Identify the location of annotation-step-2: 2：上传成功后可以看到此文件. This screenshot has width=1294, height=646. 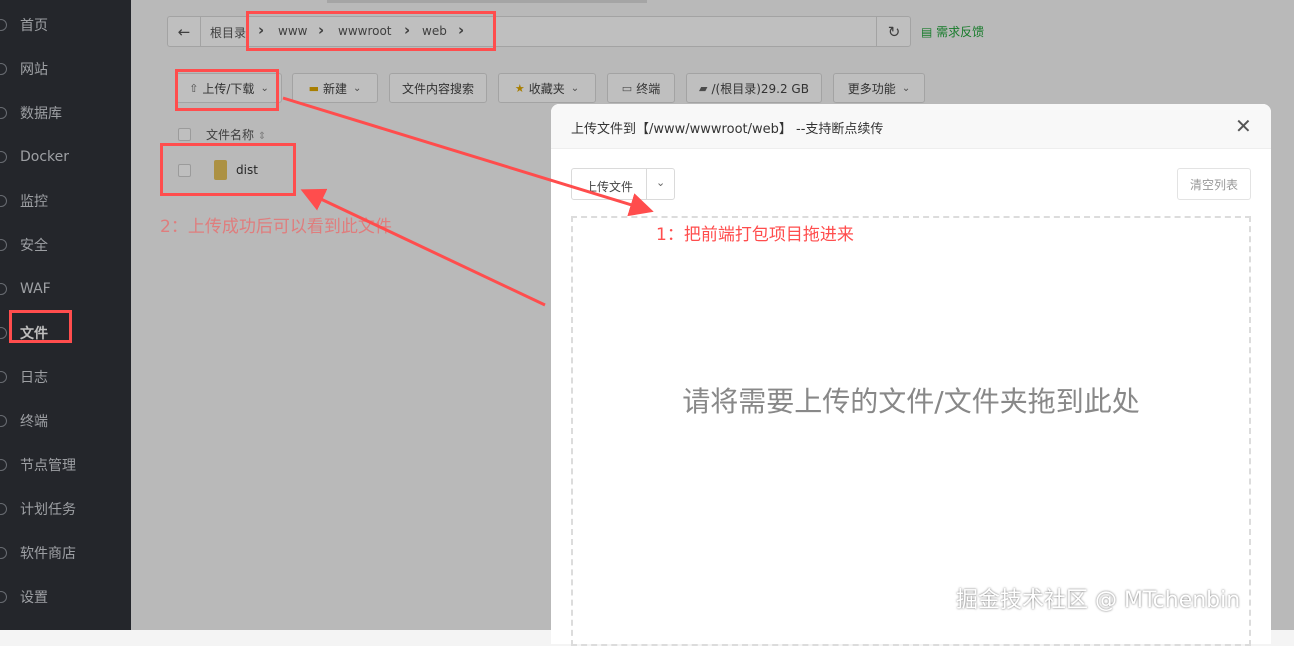
(276, 227).